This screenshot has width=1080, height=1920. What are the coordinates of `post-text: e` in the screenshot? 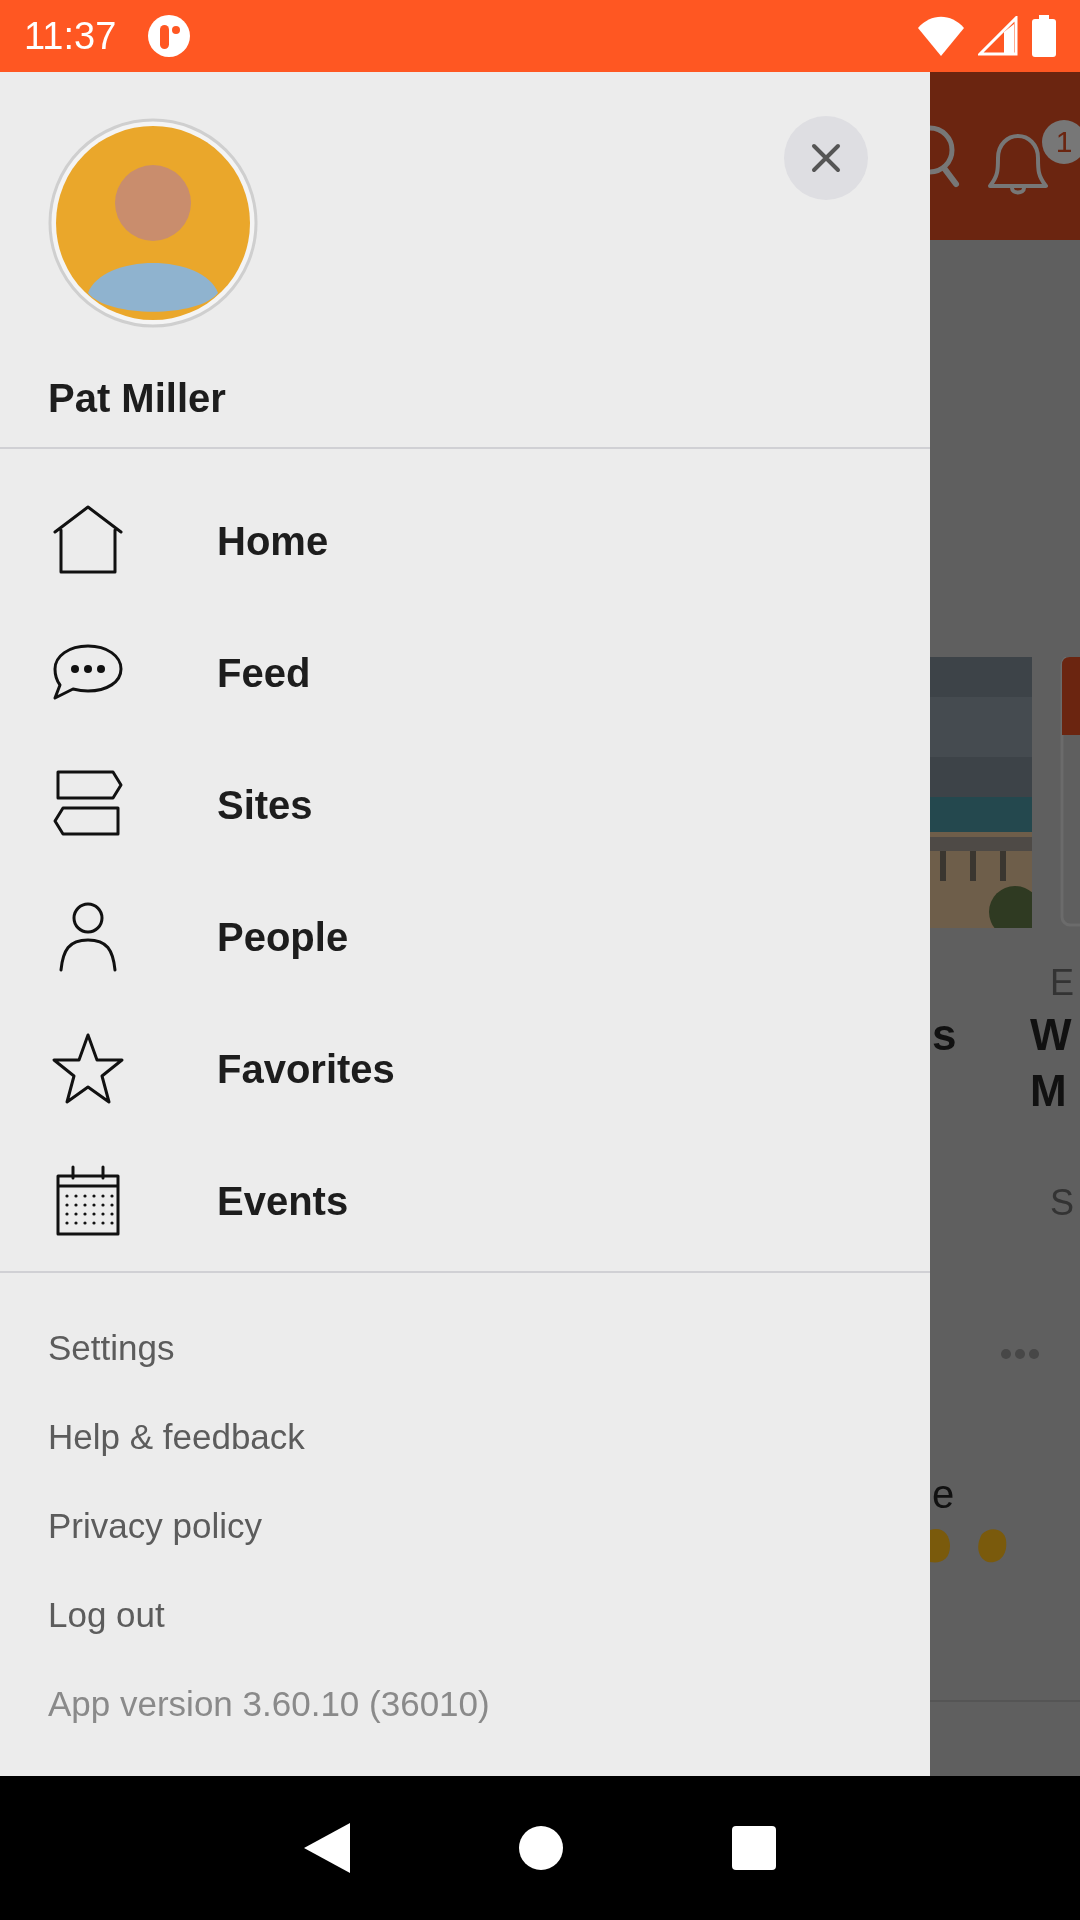 It's located at (943, 1494).